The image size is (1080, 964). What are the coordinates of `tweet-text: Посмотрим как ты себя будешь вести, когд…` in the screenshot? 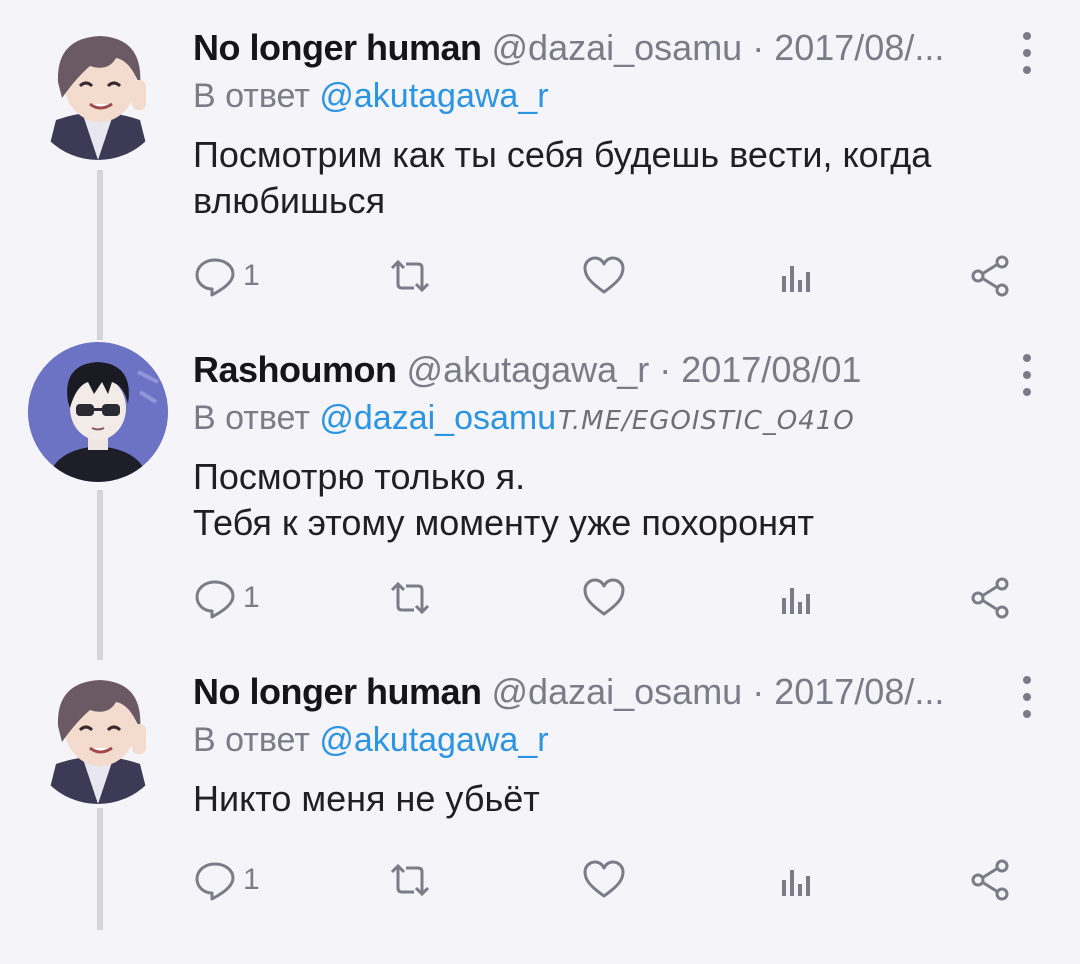 It's located at (562, 177).